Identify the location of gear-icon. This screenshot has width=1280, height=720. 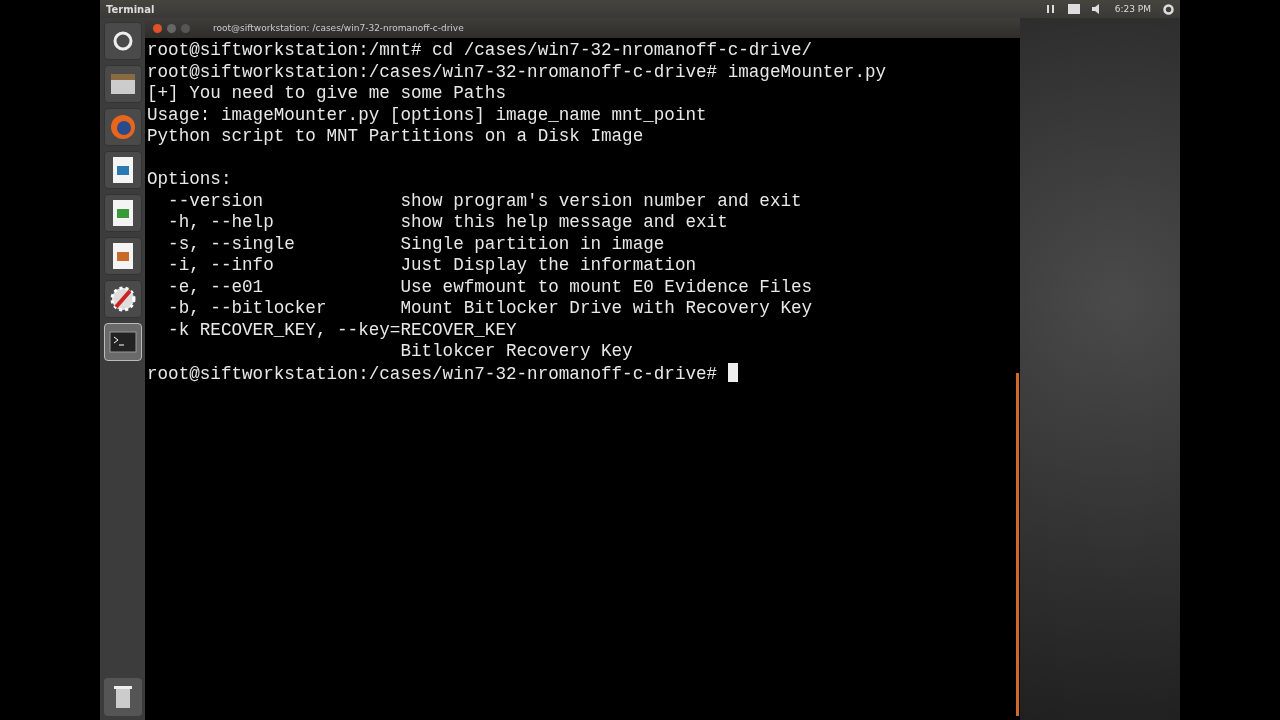
(122, 299).